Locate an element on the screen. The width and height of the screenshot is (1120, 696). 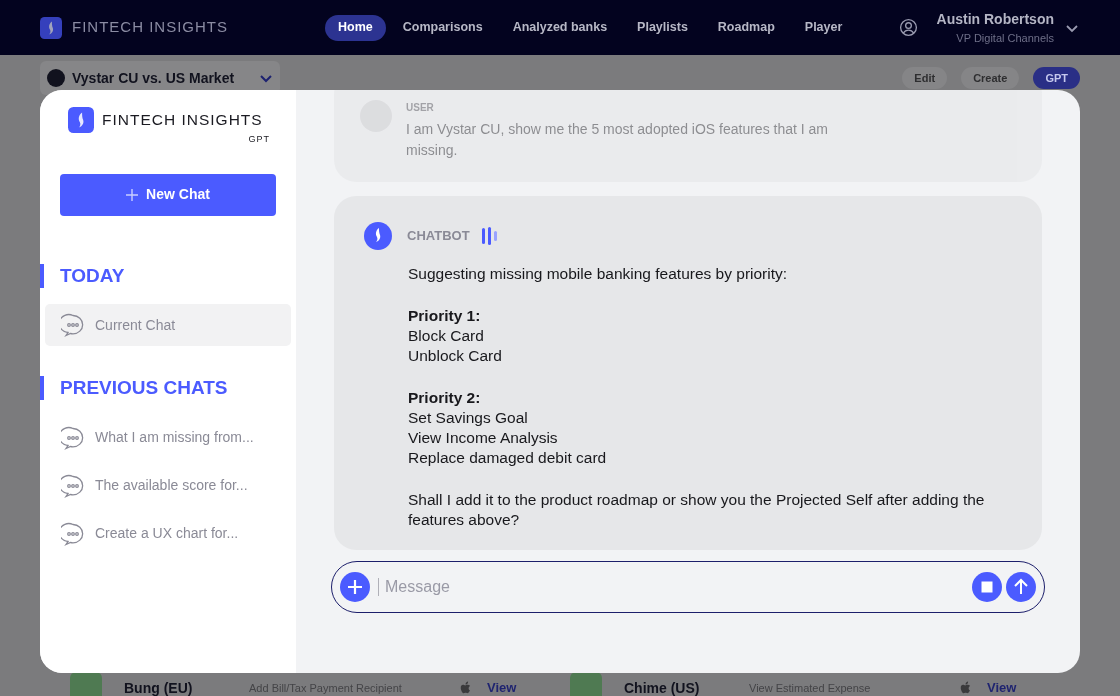
user-role: VP Digital Channels is located at coordinates (1005, 38).